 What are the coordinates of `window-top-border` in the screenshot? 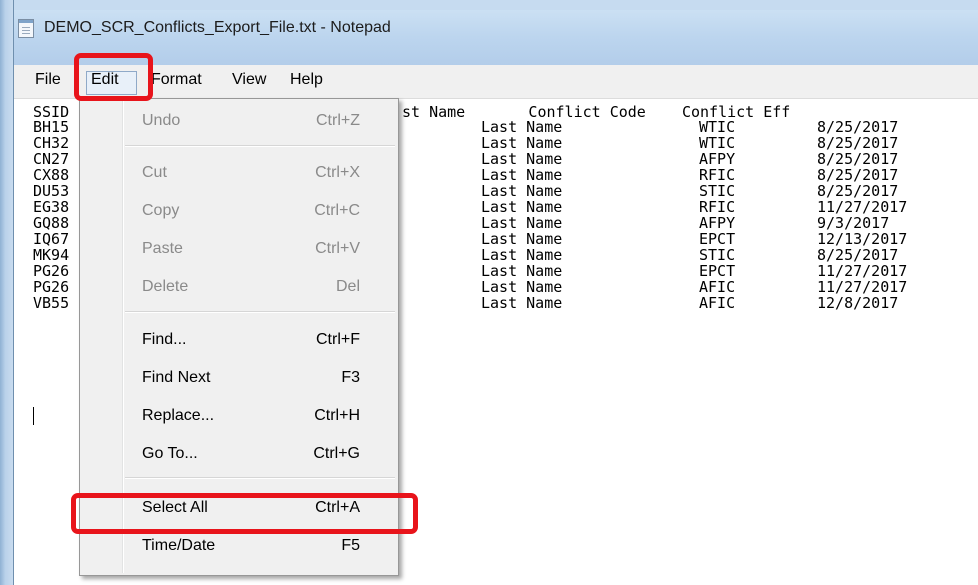 It's located at (489, 5).